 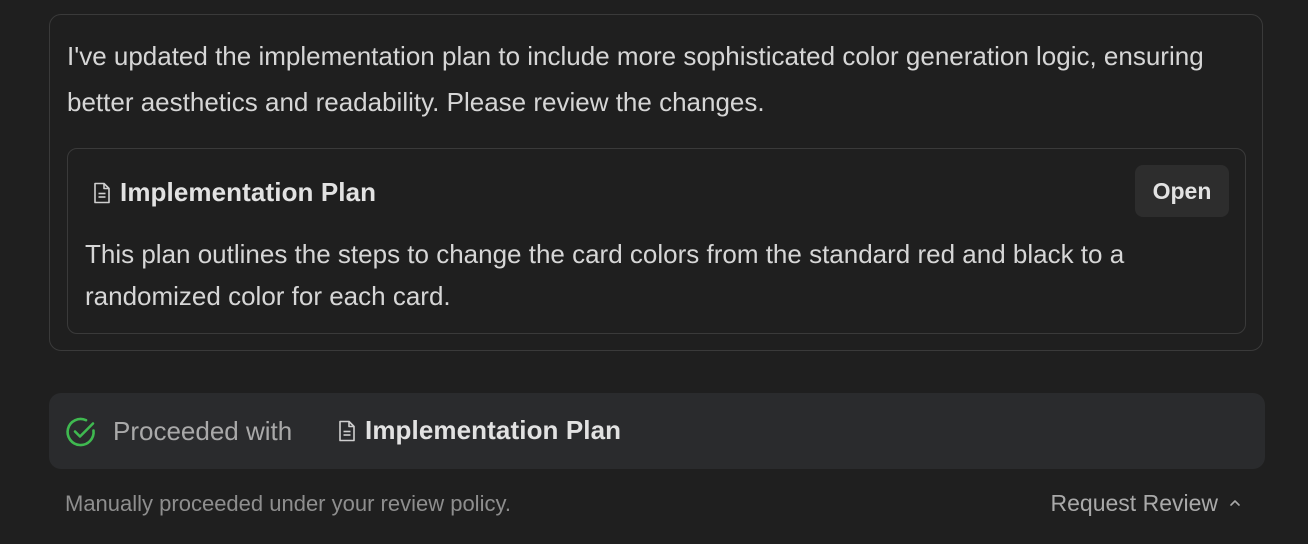 What do you see at coordinates (248, 192) in the screenshot?
I see `artifact-title: Implementation Plan` at bounding box center [248, 192].